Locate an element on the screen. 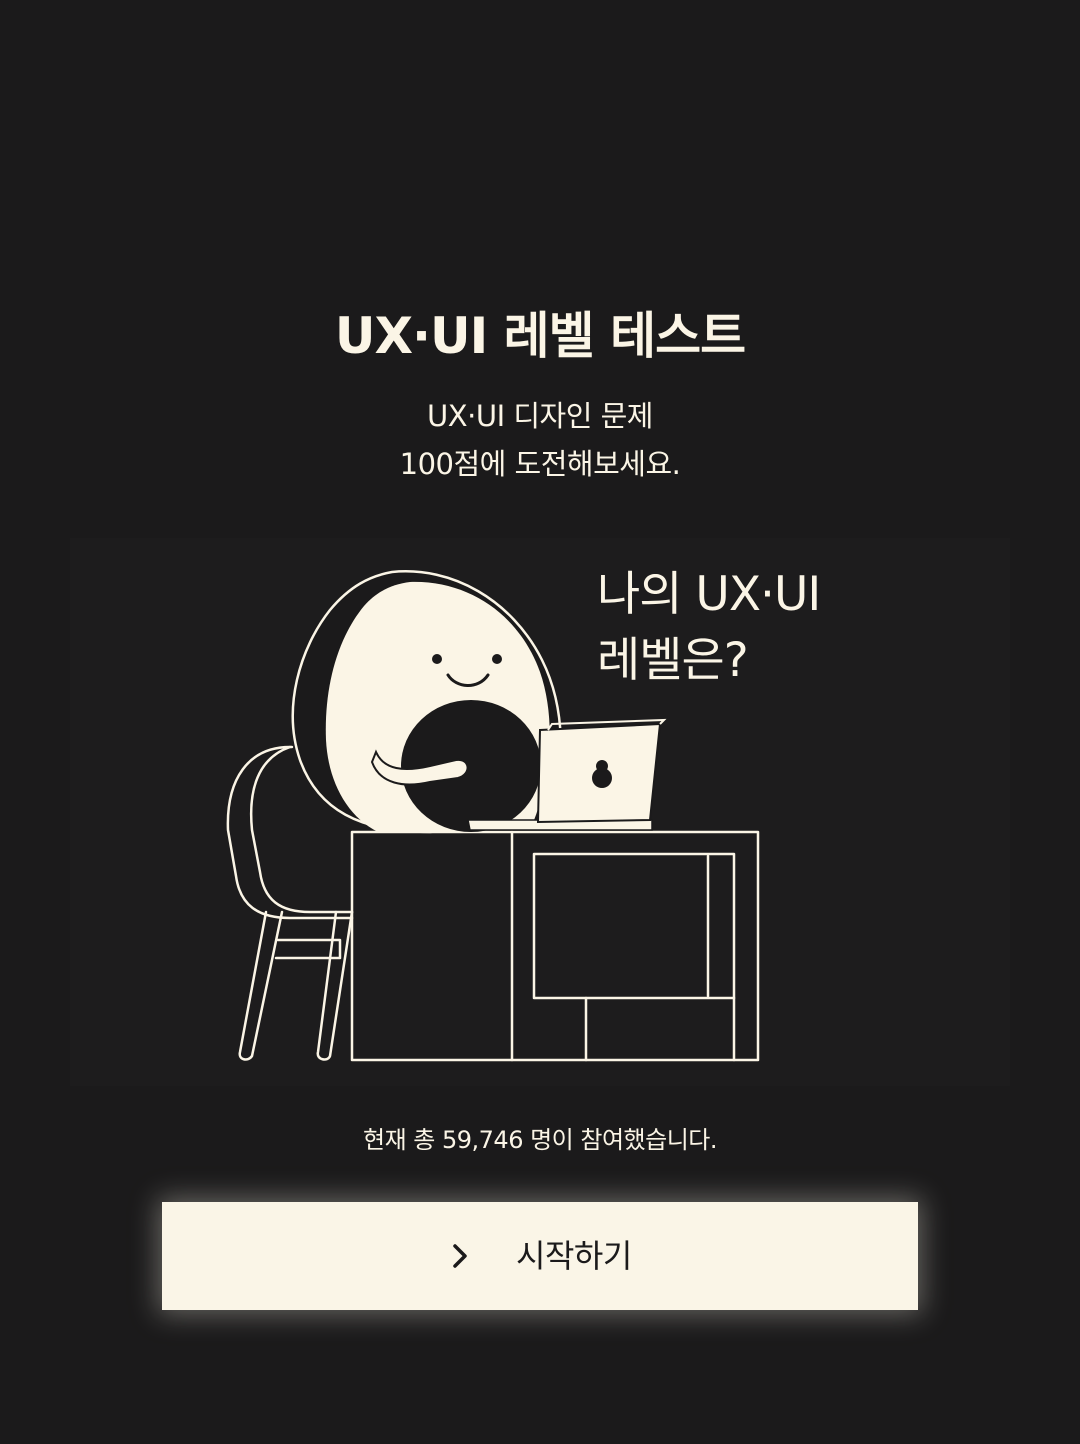 The height and width of the screenshot is (1444, 1080). start-button-label: 시작하기 is located at coordinates (574, 1256).